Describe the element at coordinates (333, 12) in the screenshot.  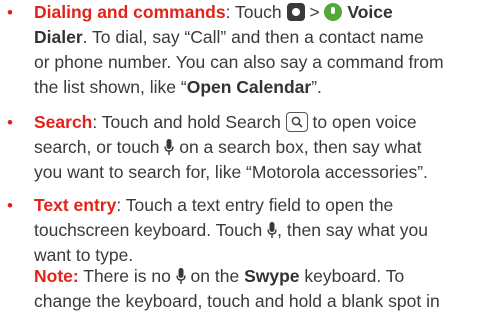
I see `voice-dialer-app-icon` at that location.